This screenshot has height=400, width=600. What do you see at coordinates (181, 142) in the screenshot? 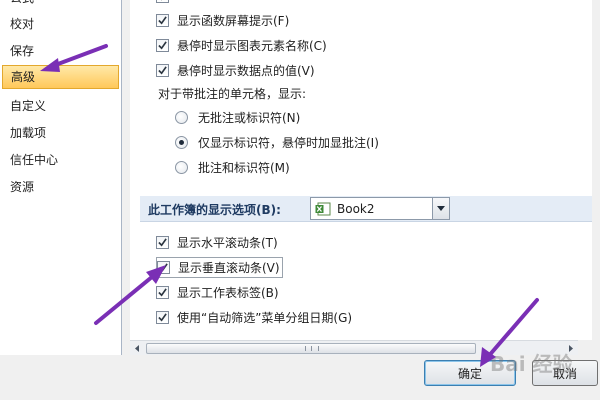
I see `radio-button-selected` at bounding box center [181, 142].